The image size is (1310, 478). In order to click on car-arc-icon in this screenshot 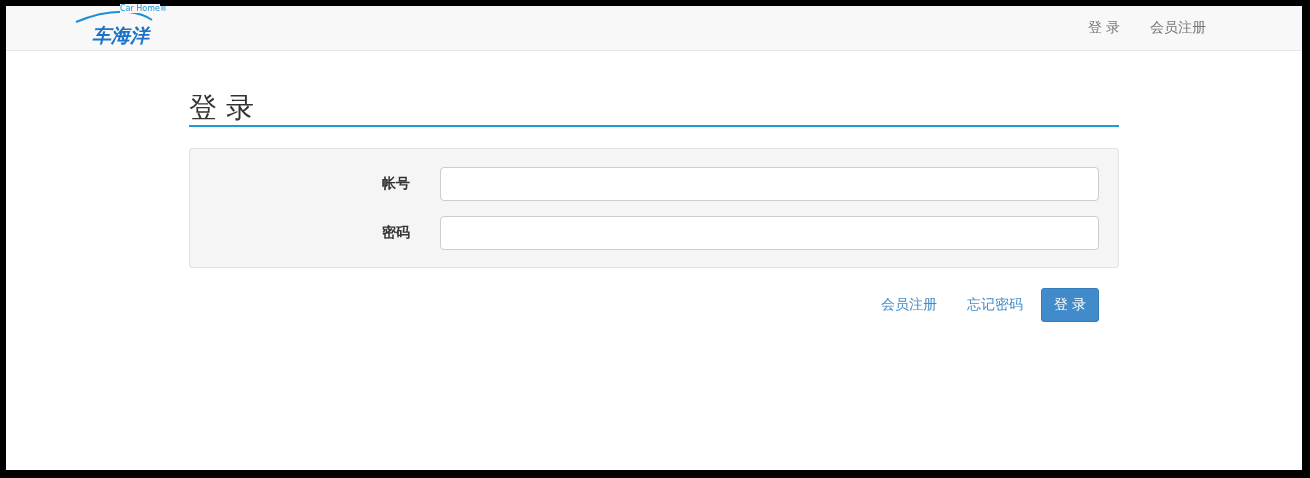, I will do `click(114, 17)`.